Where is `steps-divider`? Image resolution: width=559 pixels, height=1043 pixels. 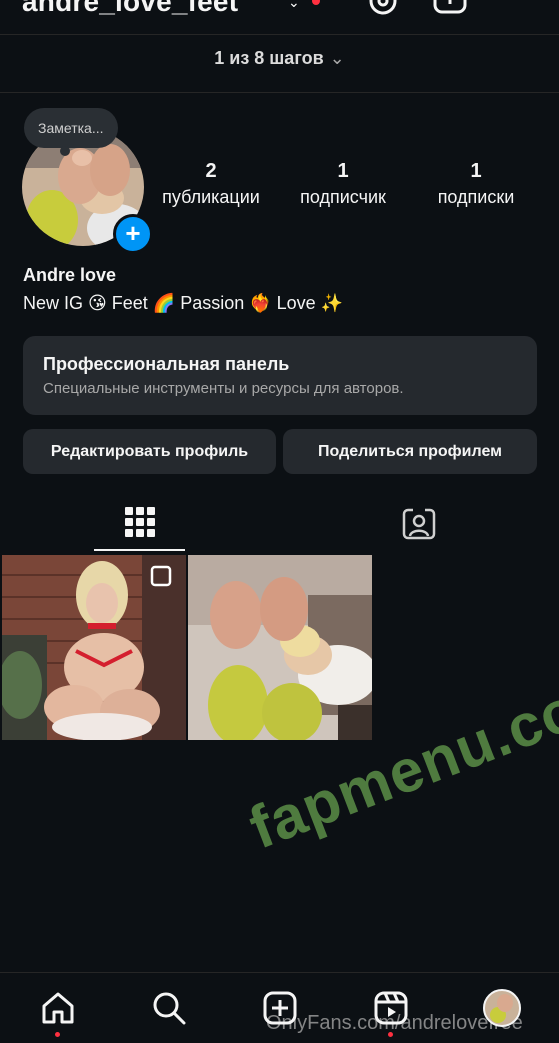 steps-divider is located at coordinates (279, 92).